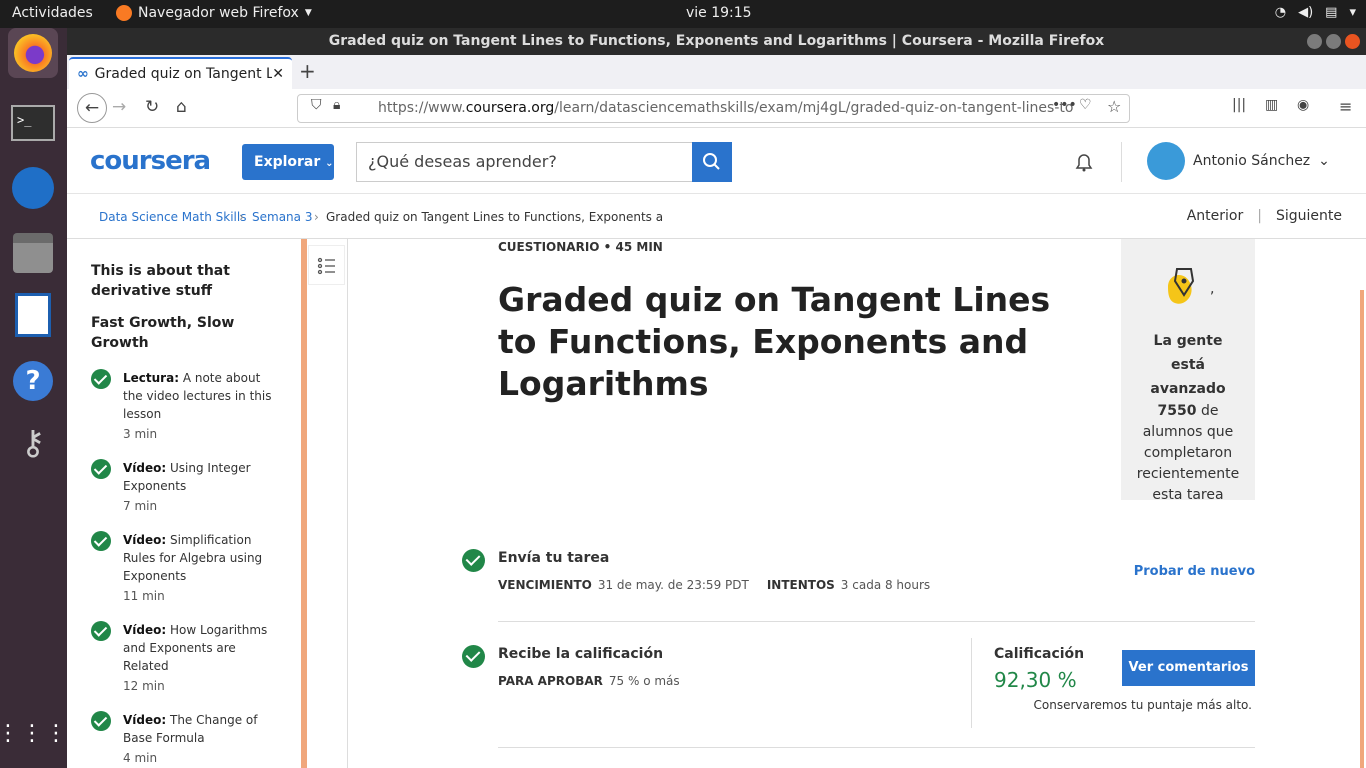 This screenshot has width=1366, height=768. Describe the element at coordinates (885, 585) in the screenshot. I see `attempts-value: 3 cada 8 hours` at that location.